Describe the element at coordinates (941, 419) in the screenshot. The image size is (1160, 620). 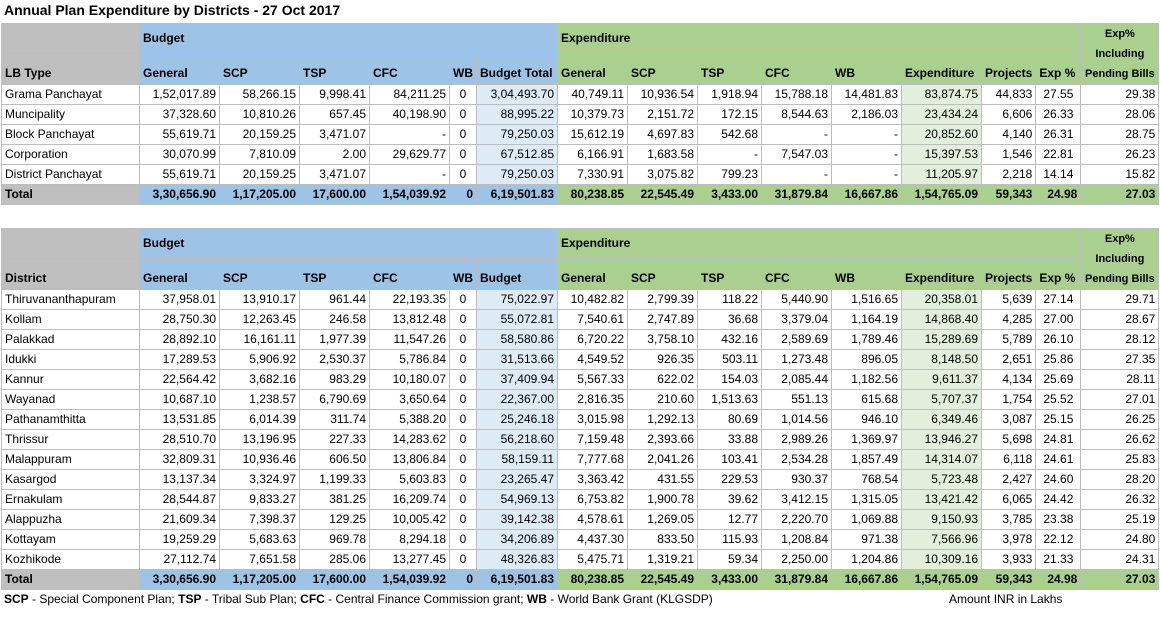
I see `table-cell: 6,349.46` at that location.